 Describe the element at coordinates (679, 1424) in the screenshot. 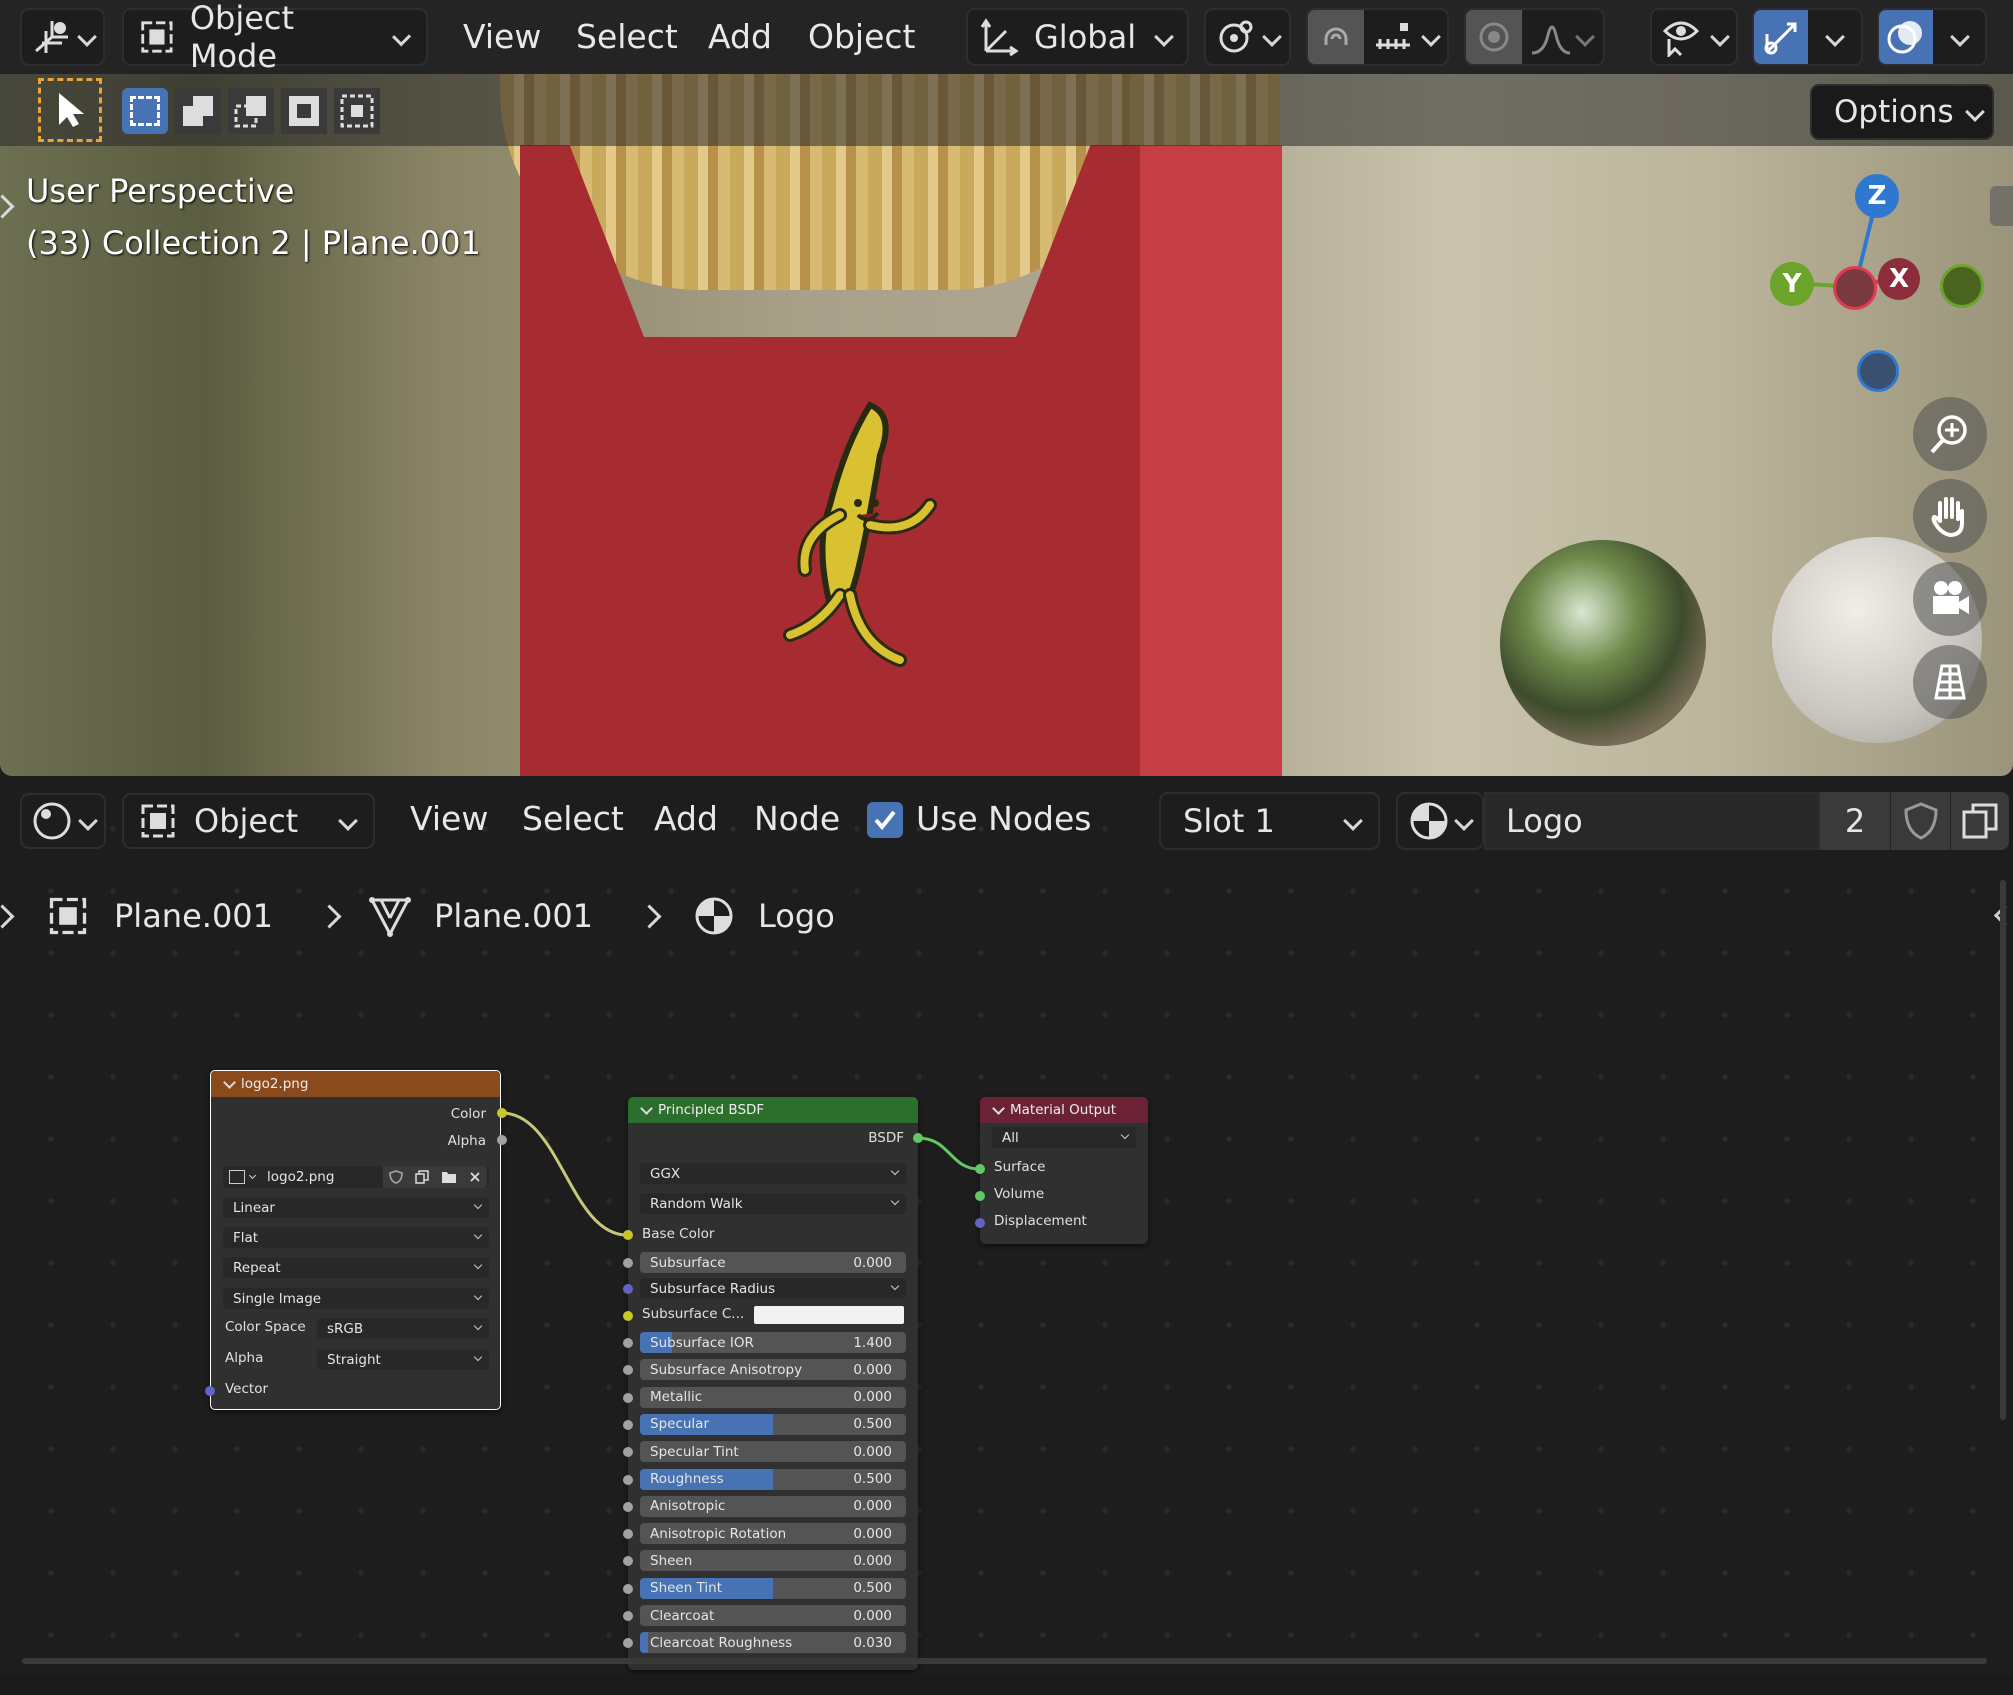

I see `param-label: Specular` at that location.